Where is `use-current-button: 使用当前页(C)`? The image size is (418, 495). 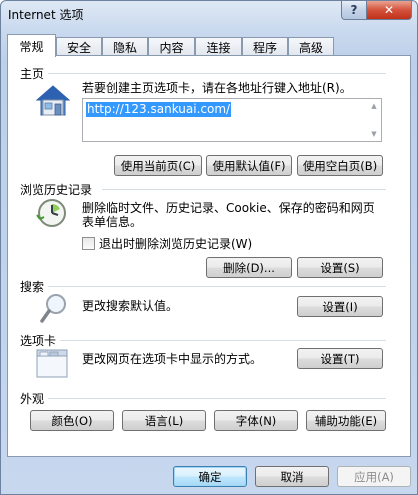 use-current-button: 使用当前页(C) is located at coordinates (158, 165).